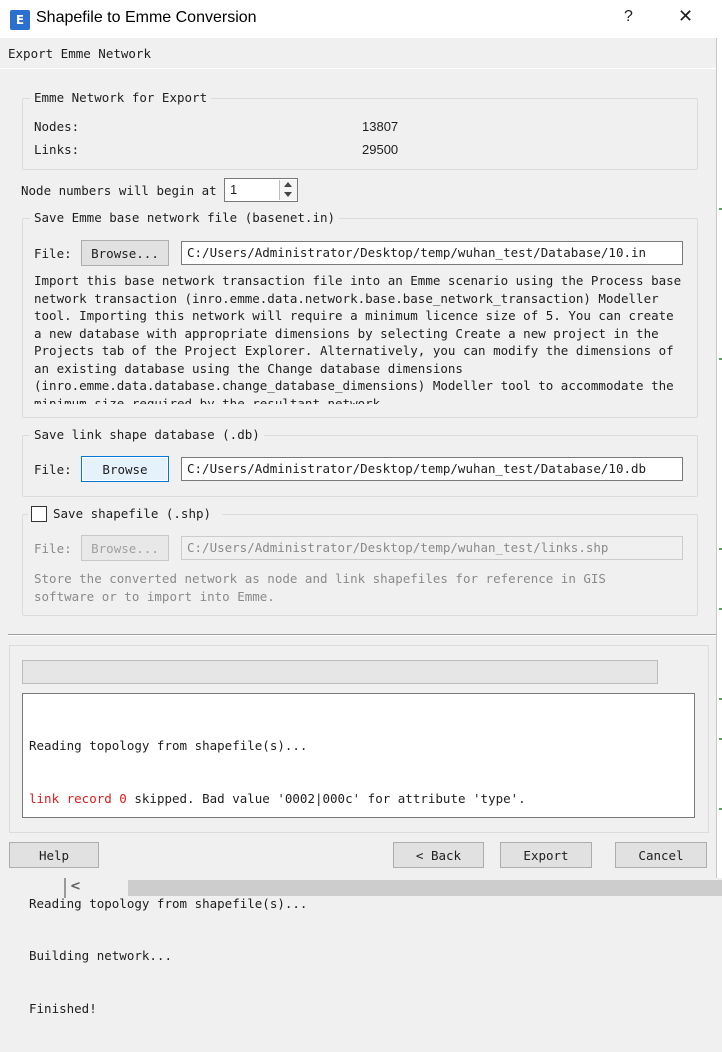 This screenshot has height=1052, width=722. Describe the element at coordinates (661, 855) in the screenshot. I see `cancel-button: Cancel` at that location.